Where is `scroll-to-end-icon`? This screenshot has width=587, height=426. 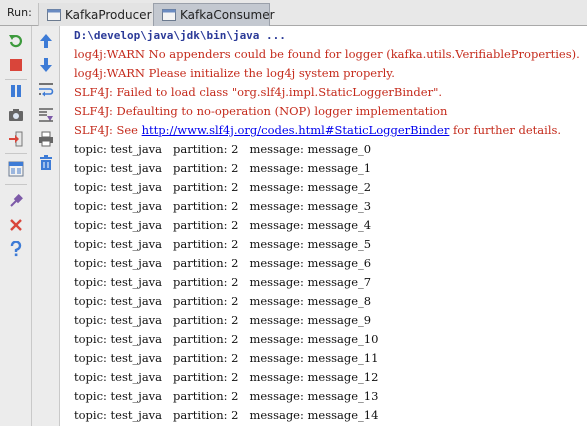
scroll-to-end-icon is located at coordinates (46, 115).